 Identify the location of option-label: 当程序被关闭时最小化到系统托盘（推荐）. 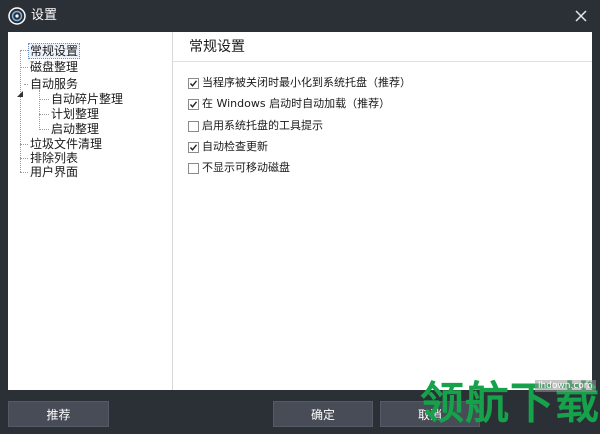
(306, 82).